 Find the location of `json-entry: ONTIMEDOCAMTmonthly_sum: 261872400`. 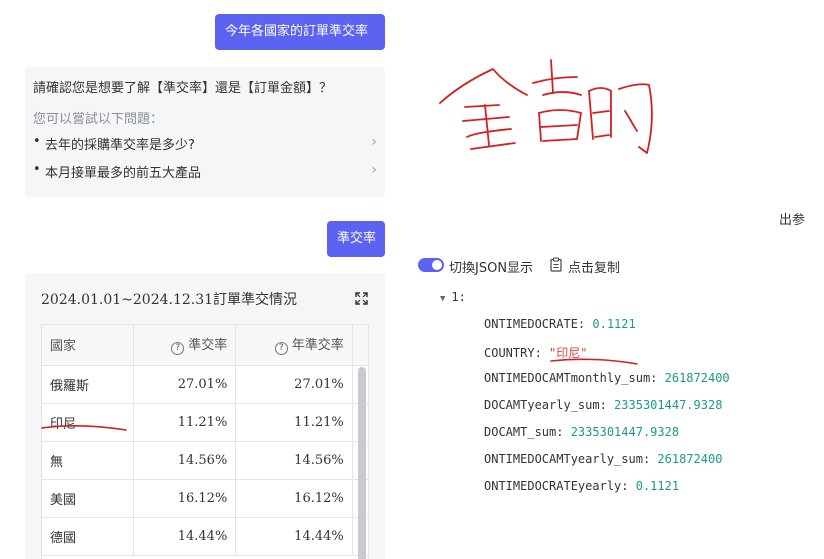

json-entry: ONTIMEDOCAMTmonthly_sum: 261872400 is located at coordinates (607, 378).